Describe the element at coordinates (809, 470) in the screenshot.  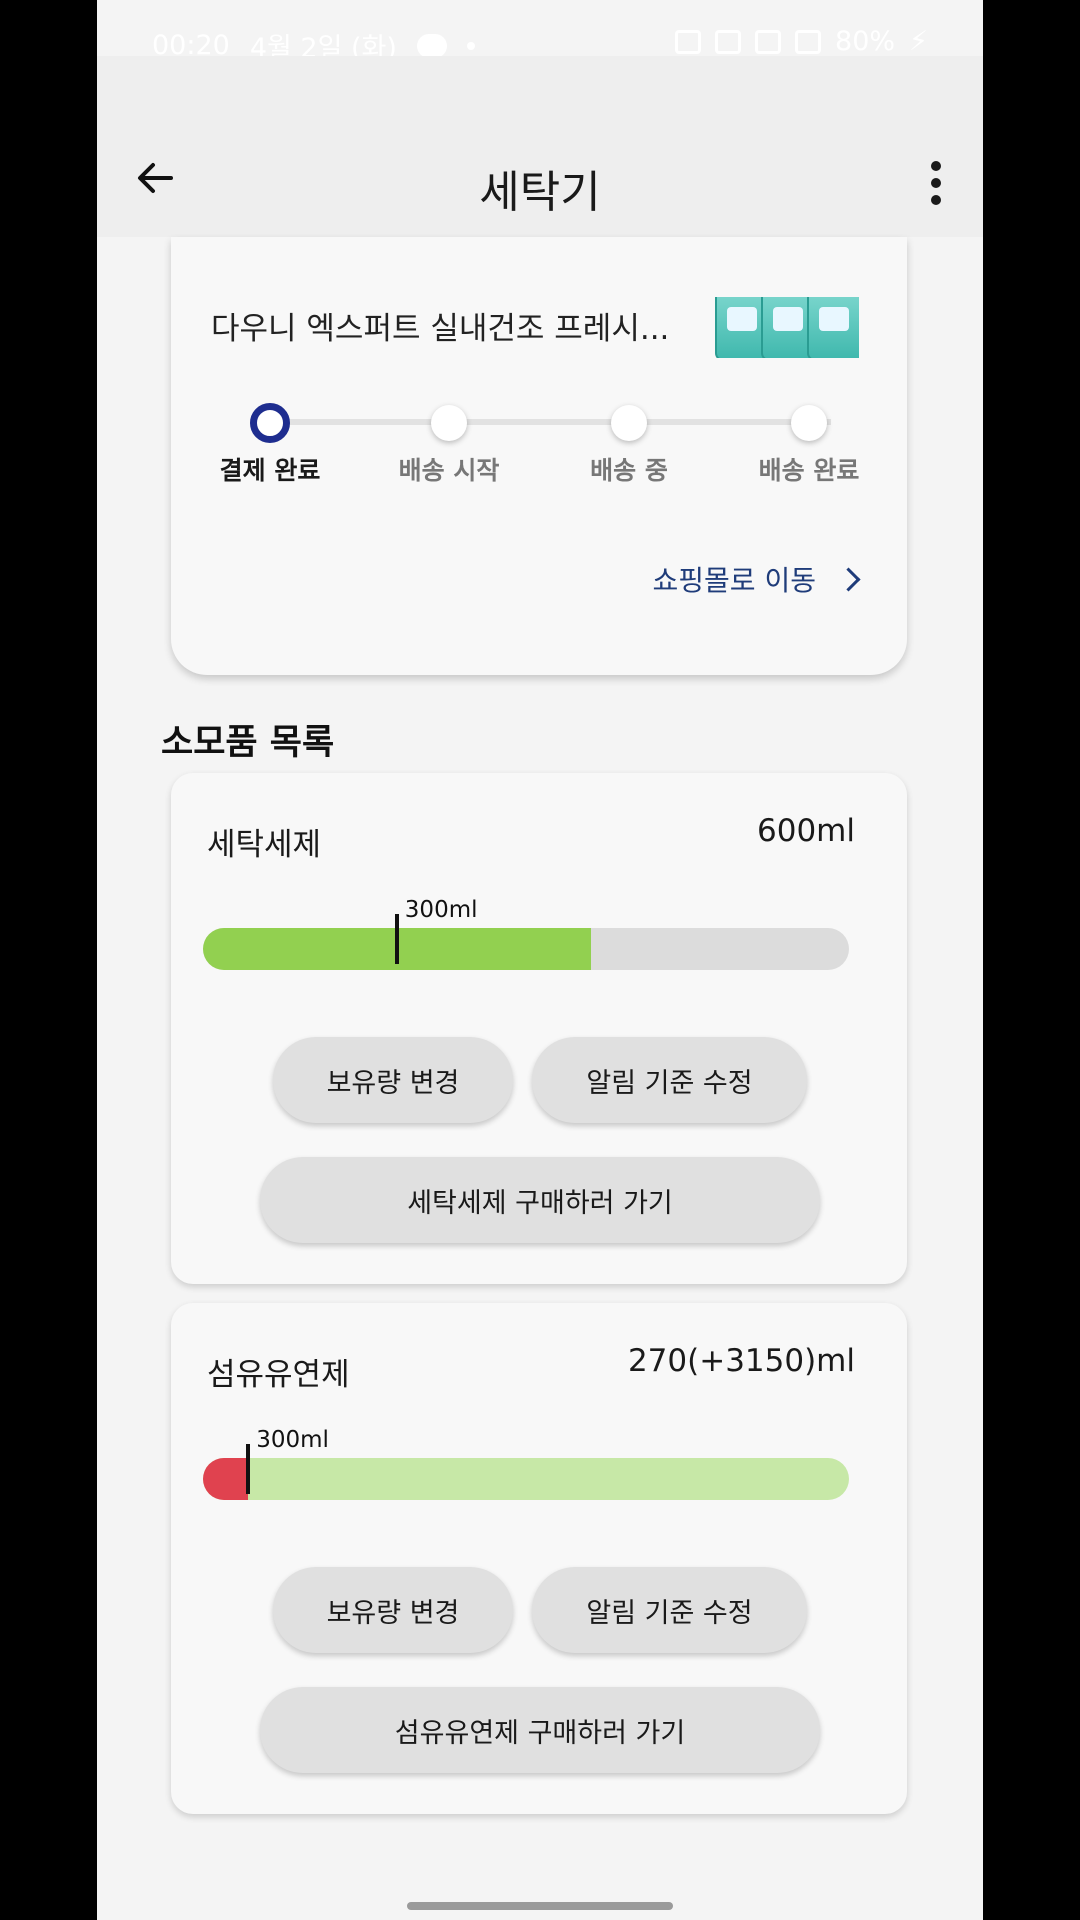
I see `step-label-delivered: 배송 완료` at that location.